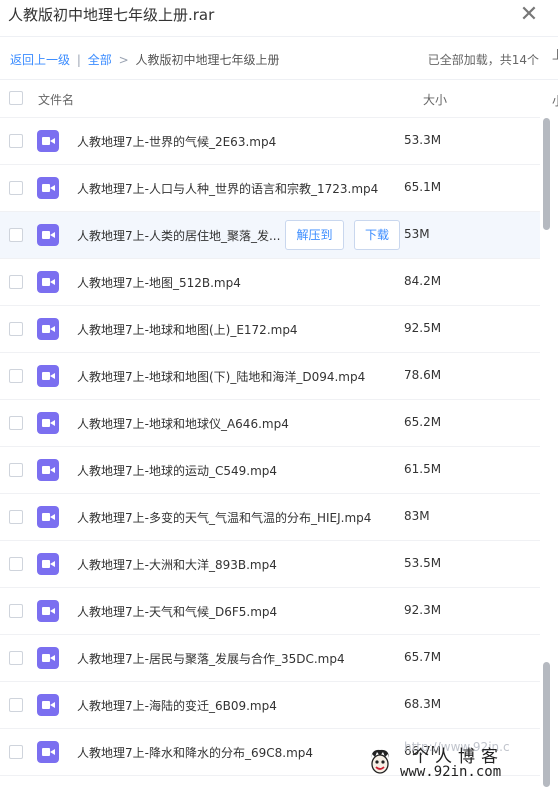 This screenshot has width=558, height=787. I want to click on file-row-hovered: 人教地理7上-人类的居住地_聚落_发... 解压到 下载 53M, so click(270, 235).